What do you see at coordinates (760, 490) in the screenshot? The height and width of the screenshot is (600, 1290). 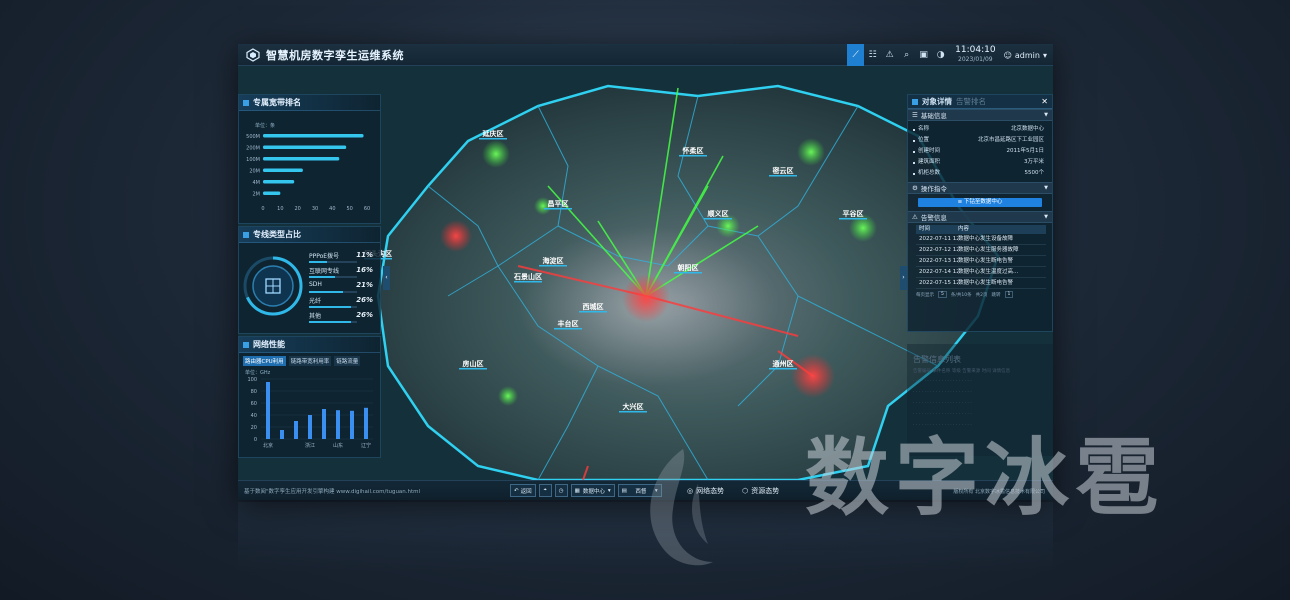 I see `mode-resource-button: ⬡ 资源态势` at bounding box center [760, 490].